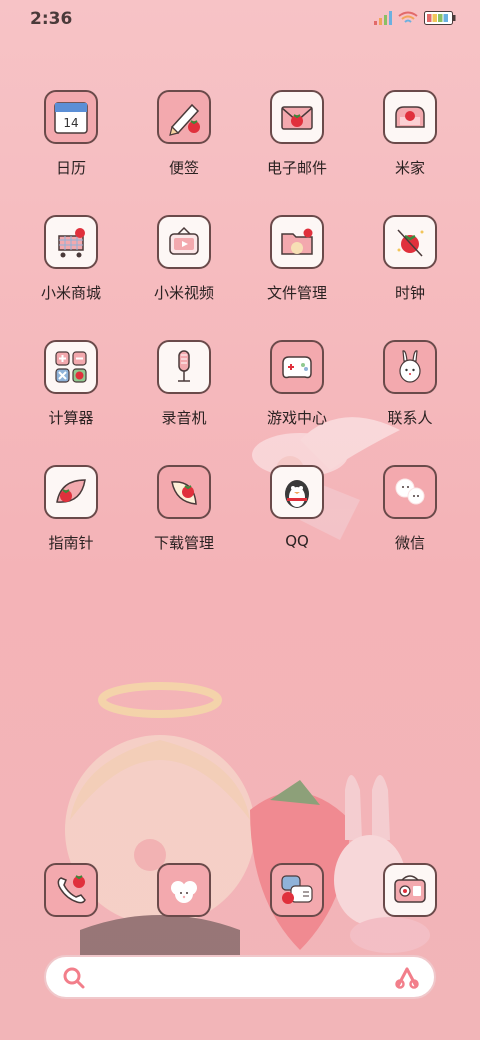 The height and width of the screenshot is (1040, 480). I want to click on dock-messages, so click(184, 893).